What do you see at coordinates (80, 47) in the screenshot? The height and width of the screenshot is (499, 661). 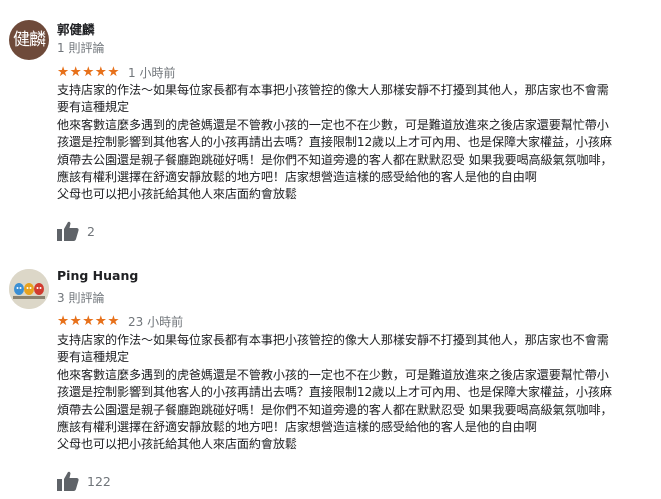 I see `review-count: 1 則評論` at bounding box center [80, 47].